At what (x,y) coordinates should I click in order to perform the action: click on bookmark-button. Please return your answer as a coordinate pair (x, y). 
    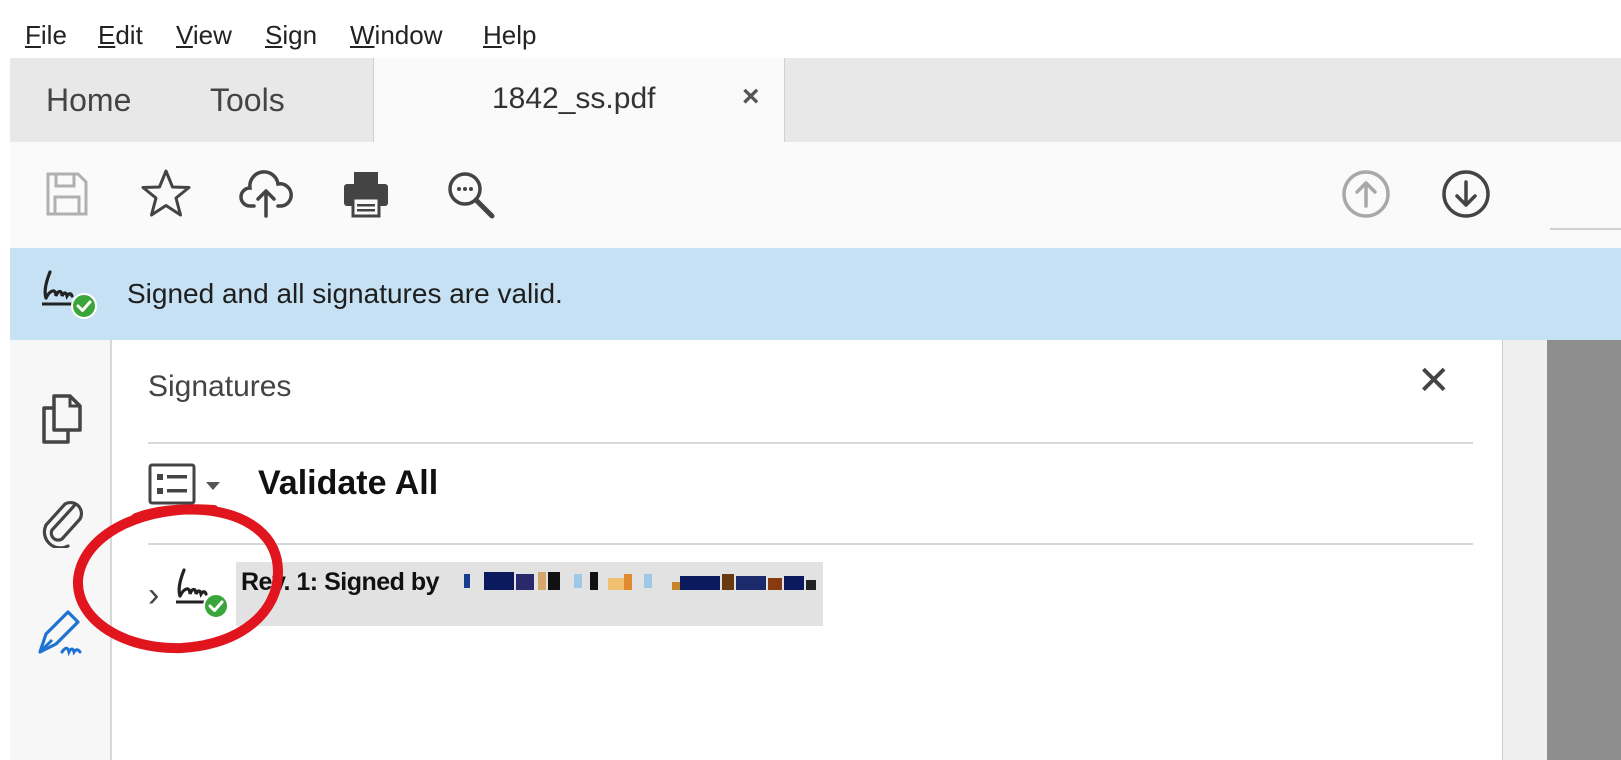
    Looking at the image, I should click on (166, 194).